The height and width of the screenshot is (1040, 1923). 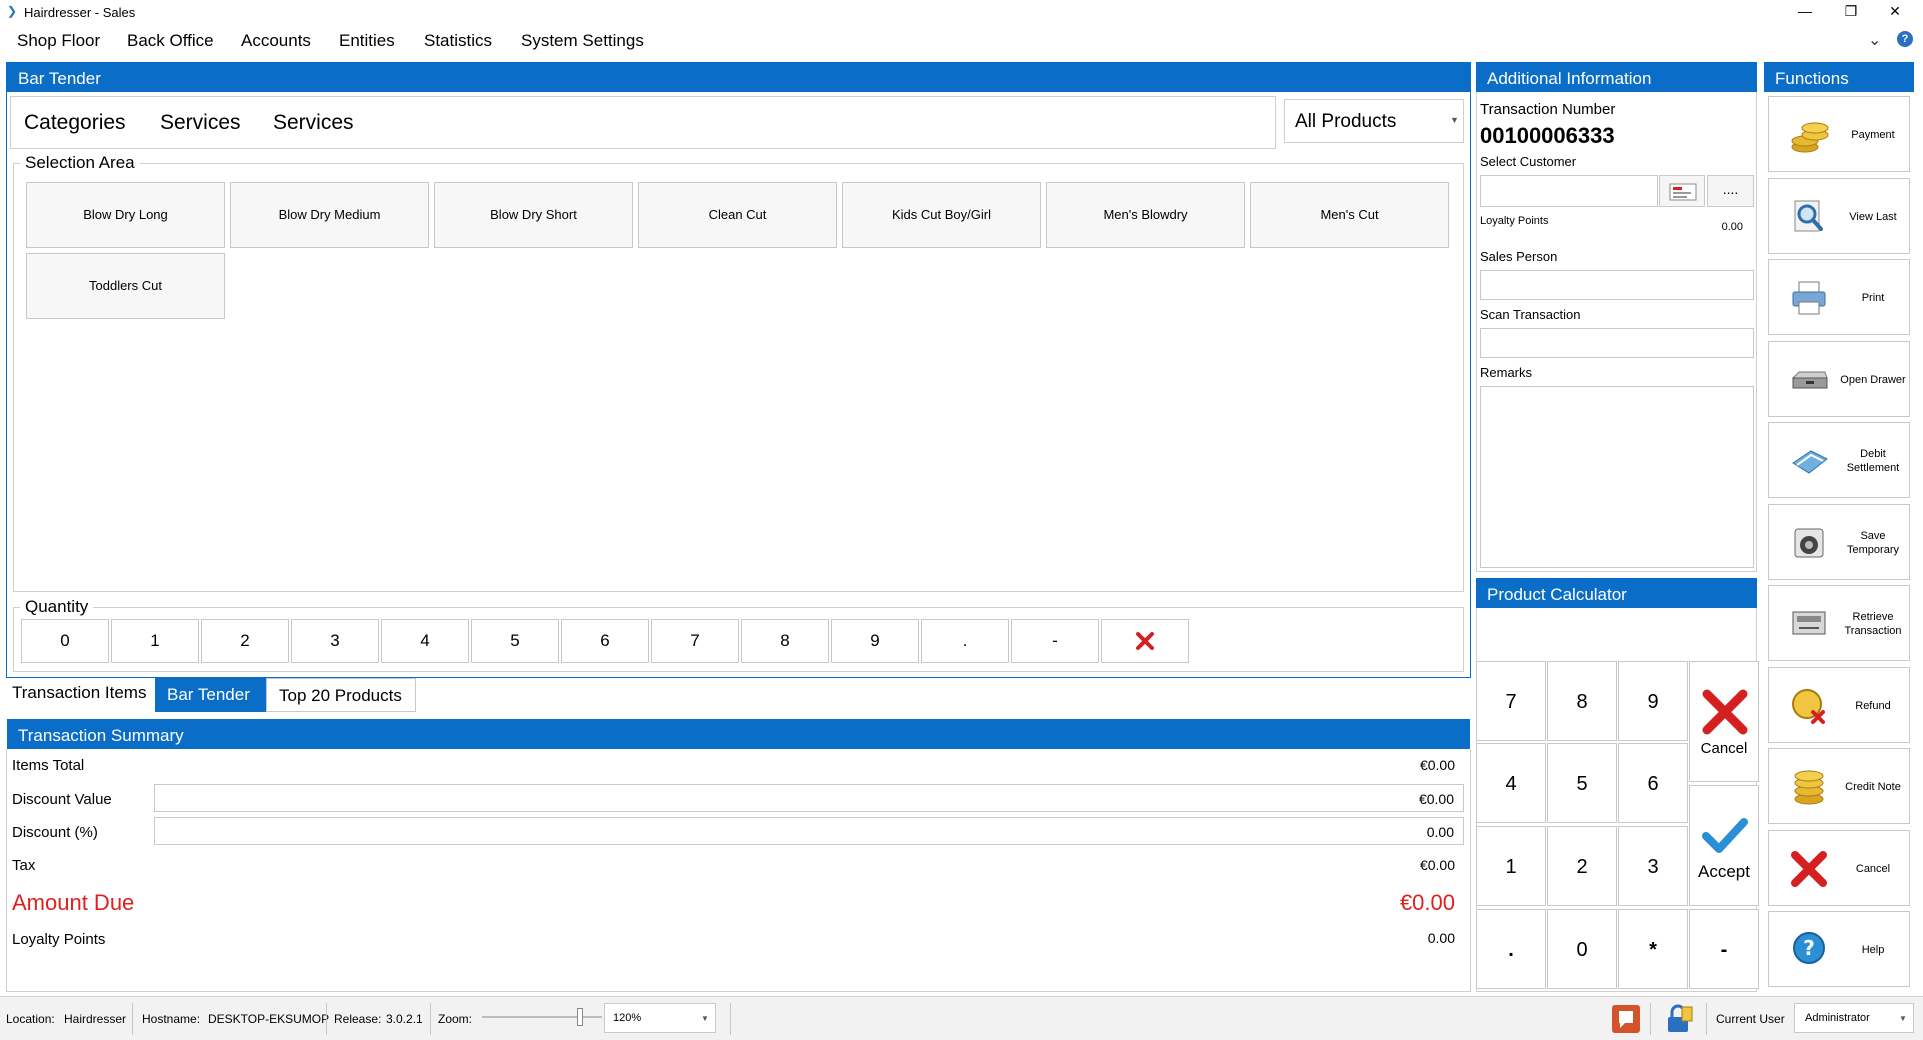 What do you see at coordinates (1724, 721) in the screenshot?
I see `calc-cancel-button: Cancel` at bounding box center [1724, 721].